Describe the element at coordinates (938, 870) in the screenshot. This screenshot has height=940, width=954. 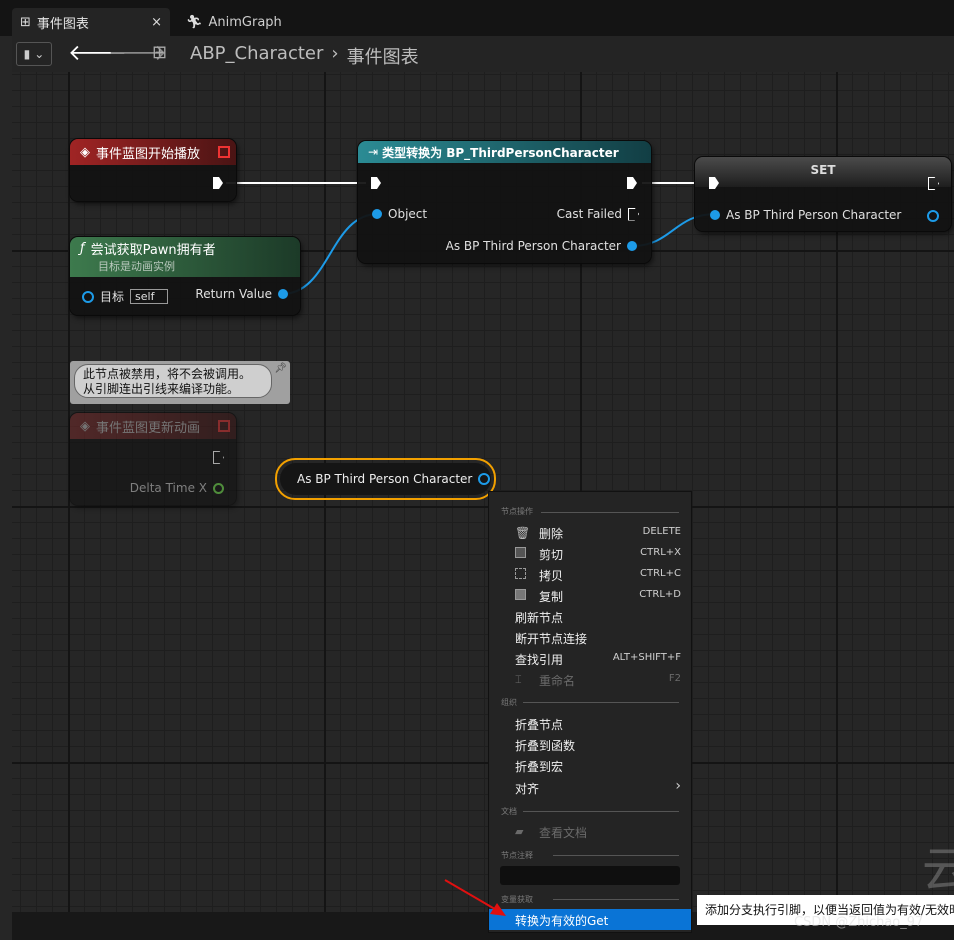
I see `watermark-glyph: 云` at that location.